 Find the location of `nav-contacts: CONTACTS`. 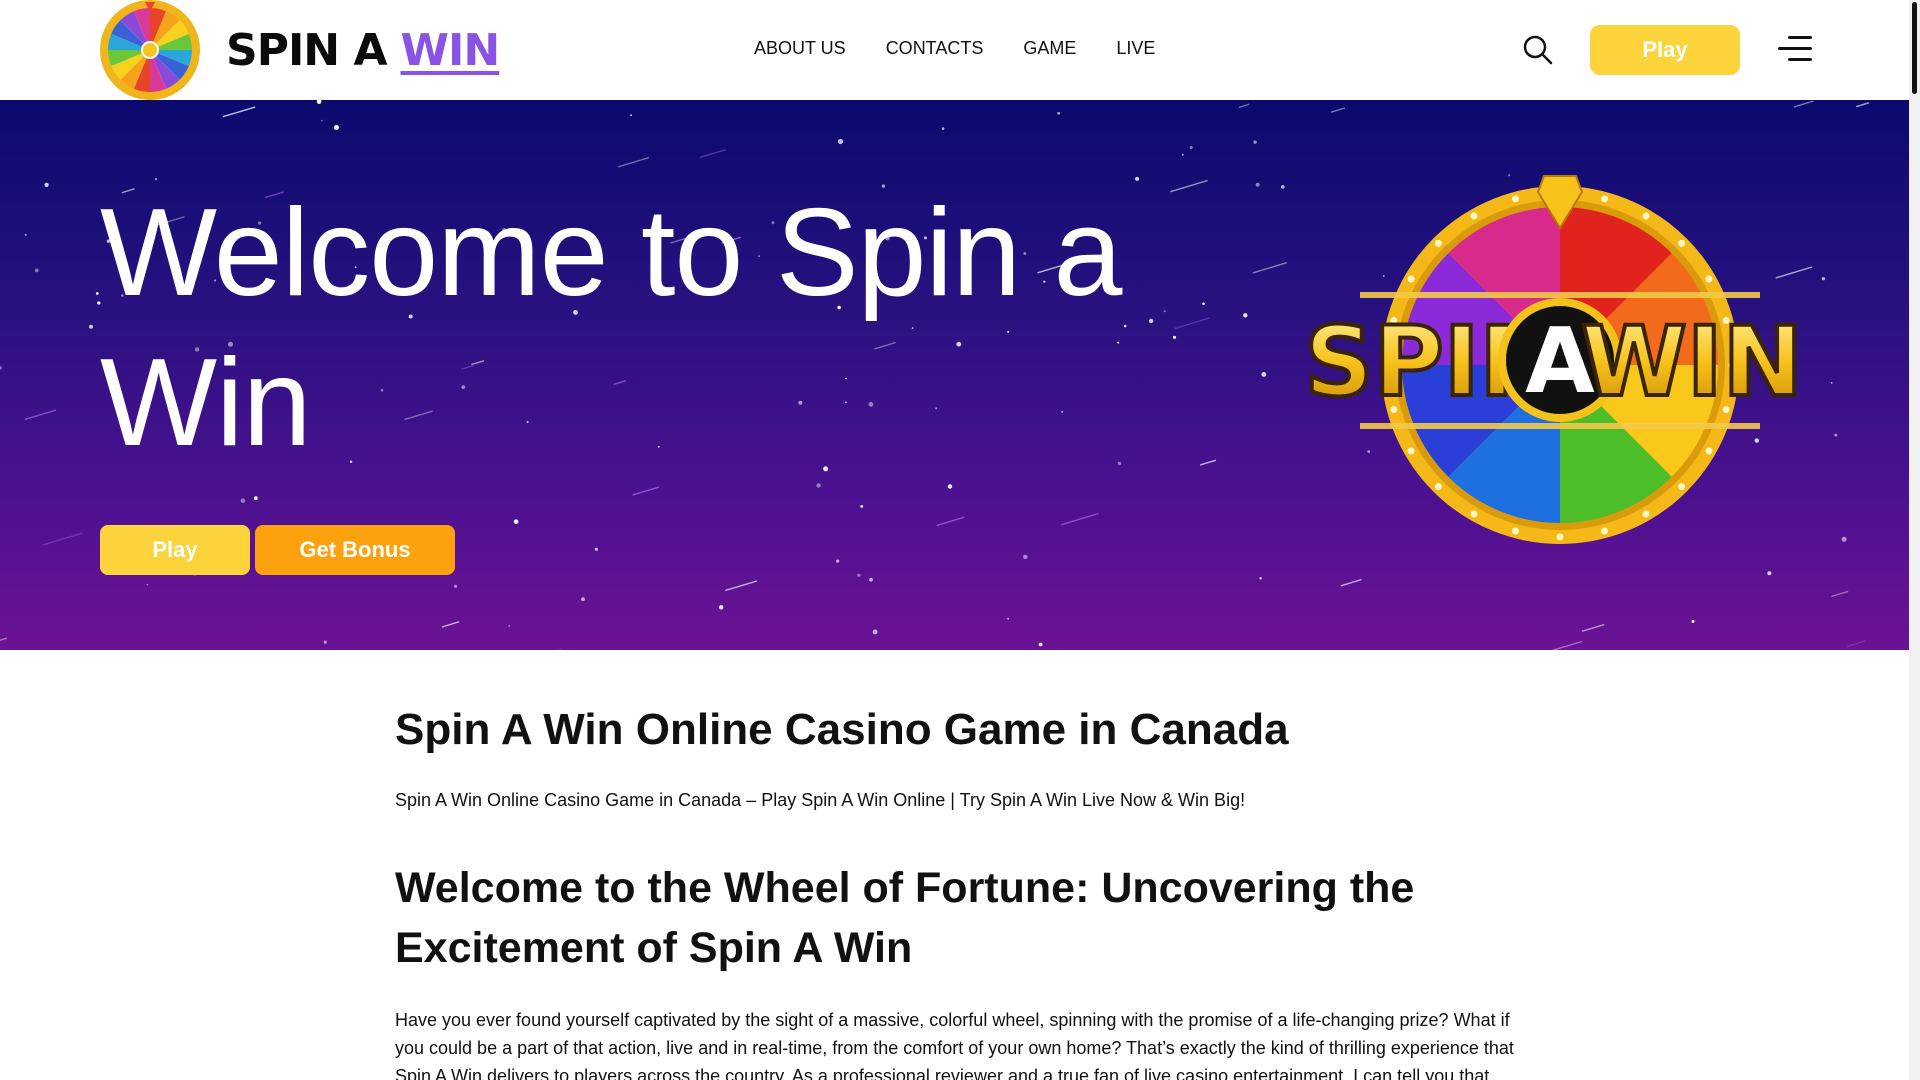

nav-contacts: CONTACTS is located at coordinates (935, 48).